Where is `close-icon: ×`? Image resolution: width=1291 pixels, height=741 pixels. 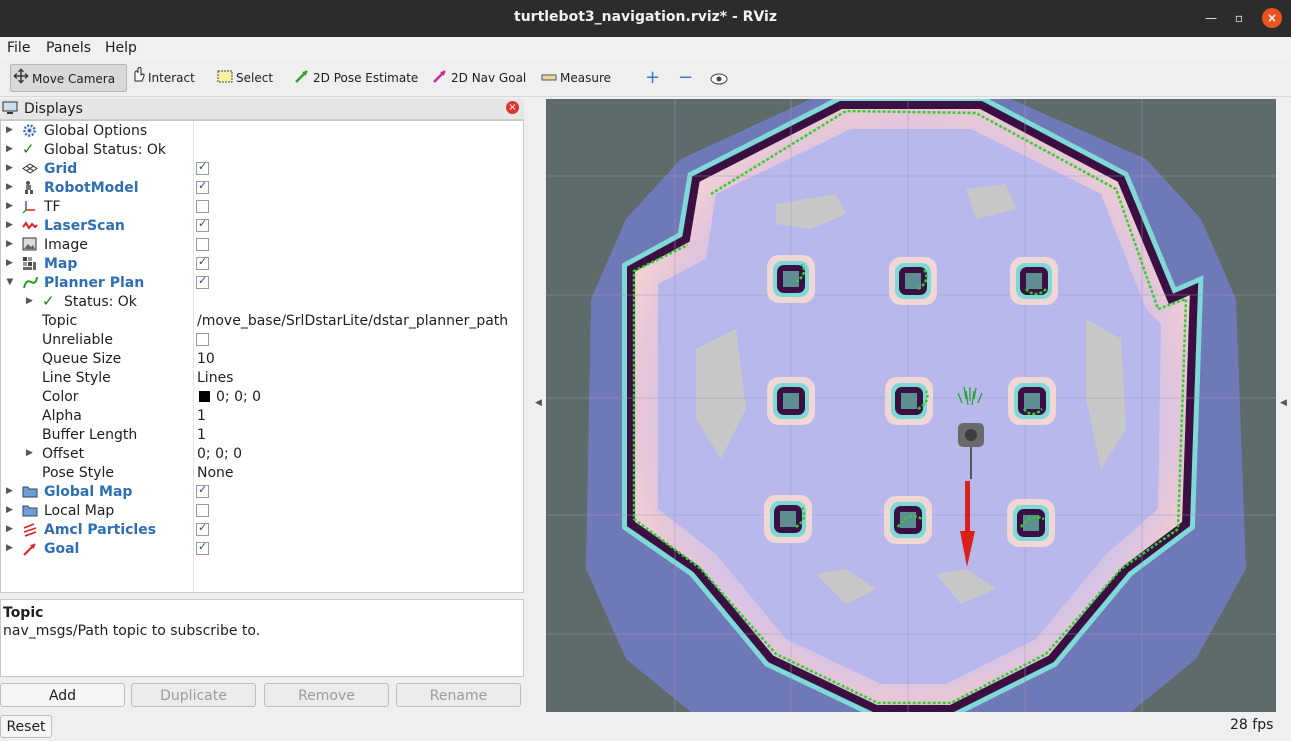
close-icon: × is located at coordinates (1272, 18).